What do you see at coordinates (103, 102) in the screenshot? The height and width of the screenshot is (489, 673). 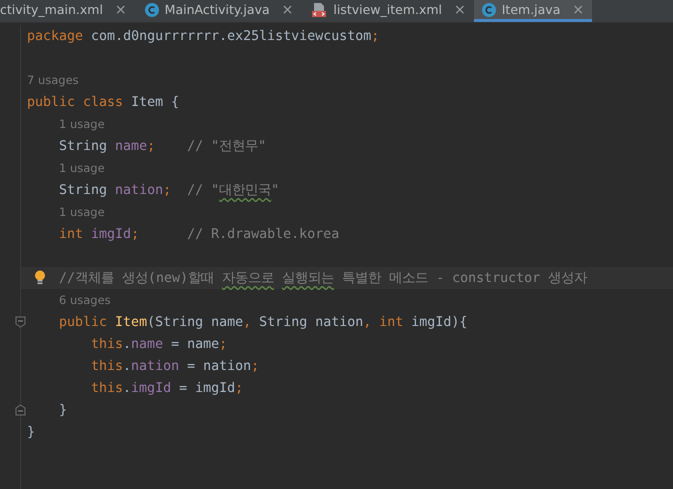 I see `code-line: public class Item {` at bounding box center [103, 102].